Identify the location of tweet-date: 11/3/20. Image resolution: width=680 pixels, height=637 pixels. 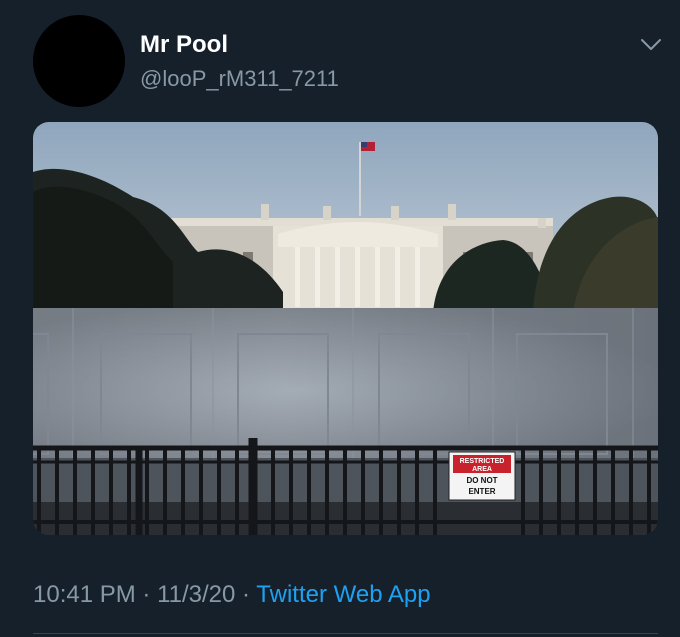
(196, 594).